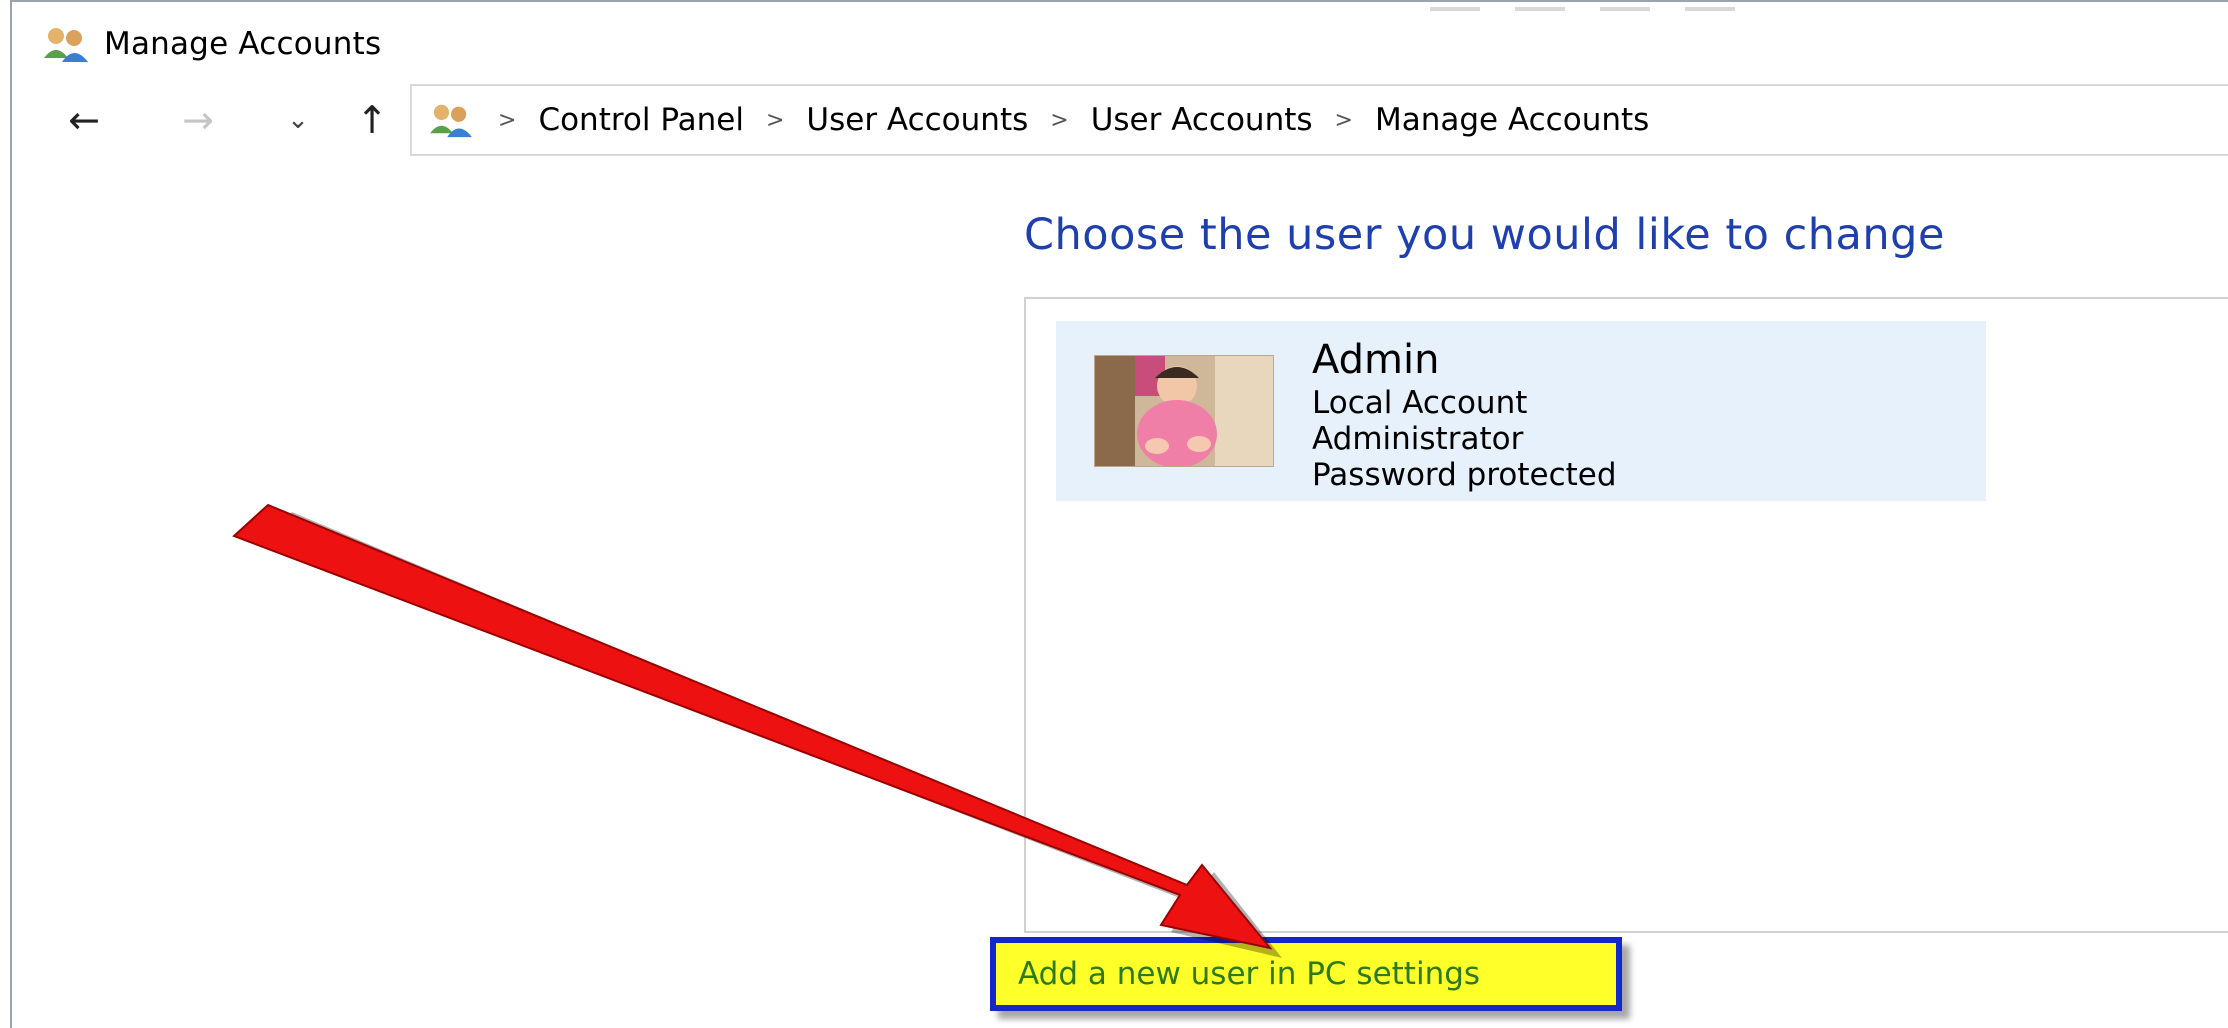 Image resolution: width=2228 pixels, height=1028 pixels. What do you see at coordinates (1184, 411) in the screenshot?
I see `user-avatar` at bounding box center [1184, 411].